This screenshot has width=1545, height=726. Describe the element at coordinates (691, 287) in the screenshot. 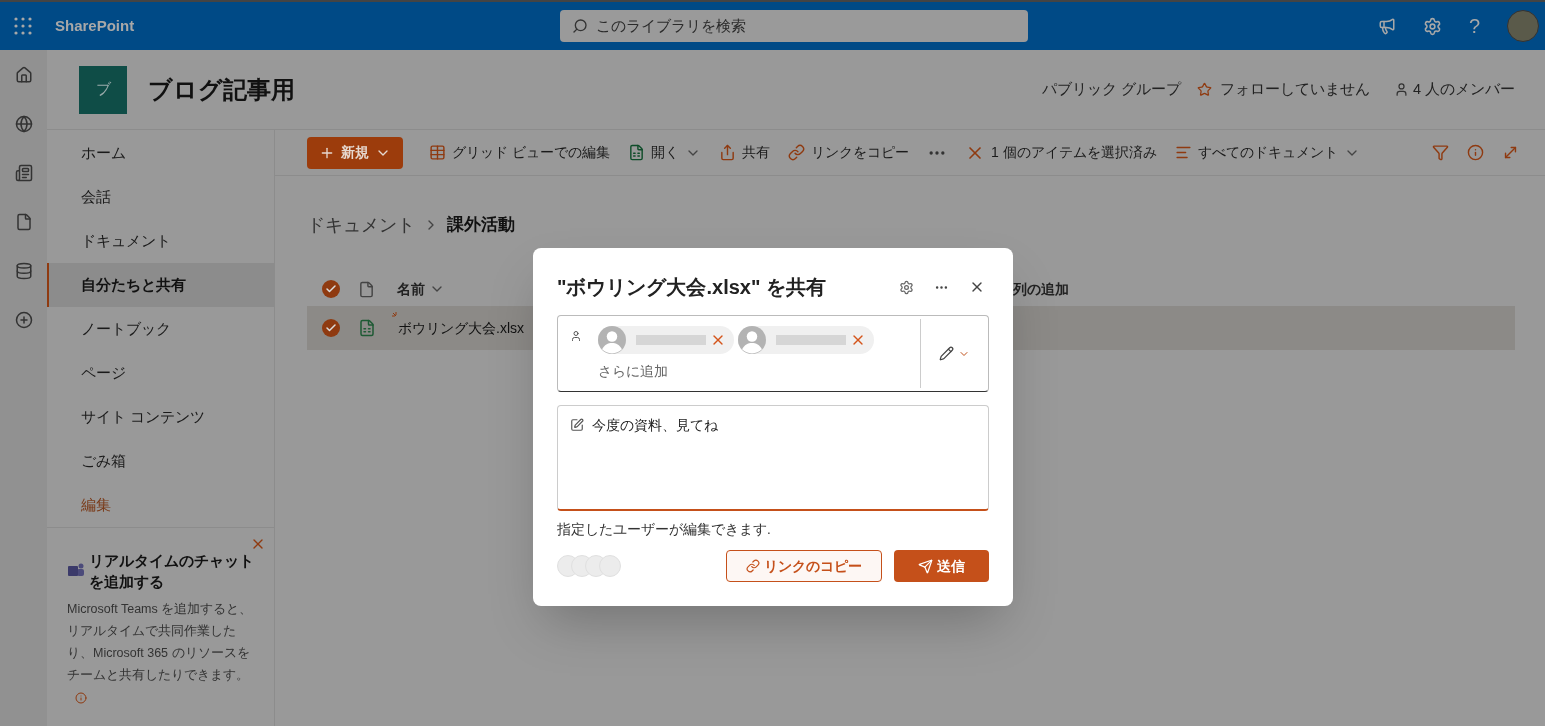

I see `dialog-title: "ボウリング大会.xlsx" を共有` at that location.